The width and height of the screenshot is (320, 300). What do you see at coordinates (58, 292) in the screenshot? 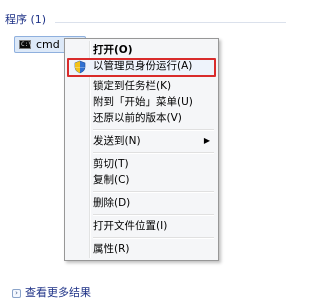
I see `see-more-results-label: 查看更多结果` at bounding box center [58, 292].